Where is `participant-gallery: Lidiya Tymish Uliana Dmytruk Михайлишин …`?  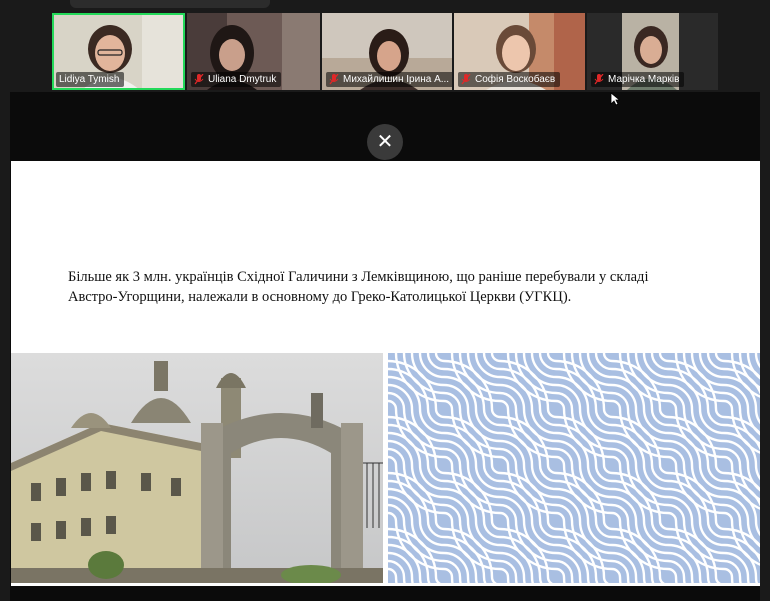
participant-gallery: Lidiya Tymish Uliana Dmytruk Михайлишин … is located at coordinates (385, 51).